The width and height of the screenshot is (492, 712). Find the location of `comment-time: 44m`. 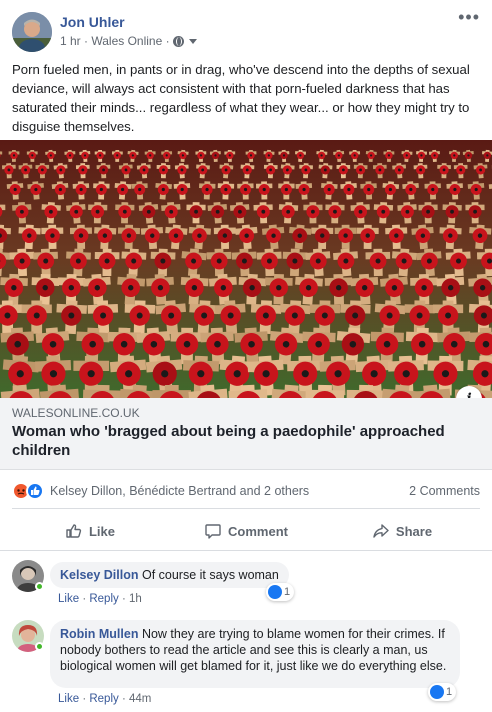

comment-time: 44m is located at coordinates (140, 699).